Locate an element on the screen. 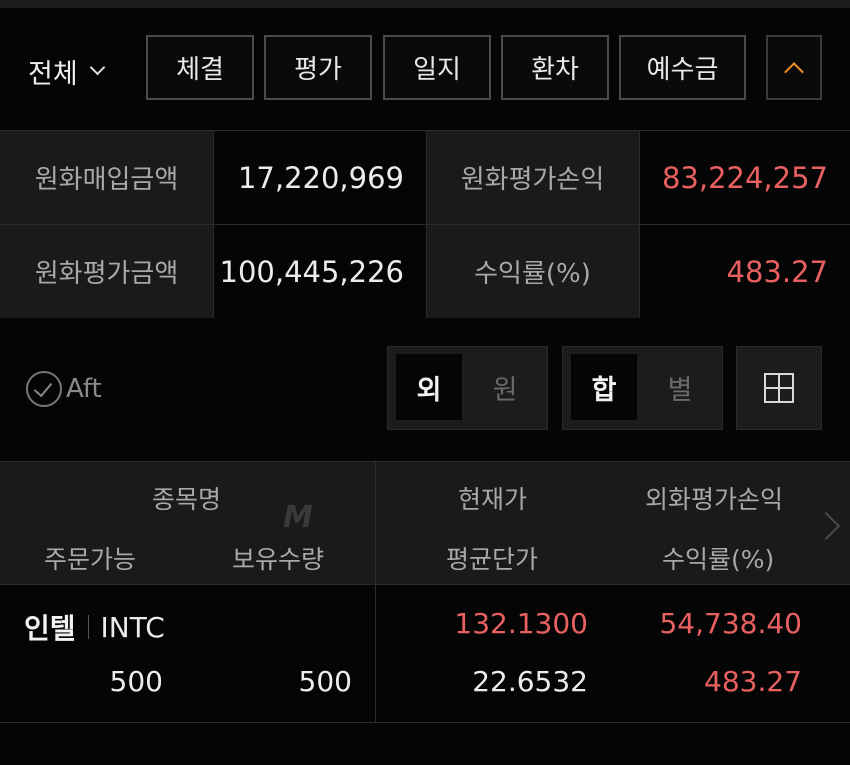 Image resolution: width=850 pixels, height=765 pixels. krw-eval-amount-value: 100,445,226 is located at coordinates (319, 271).